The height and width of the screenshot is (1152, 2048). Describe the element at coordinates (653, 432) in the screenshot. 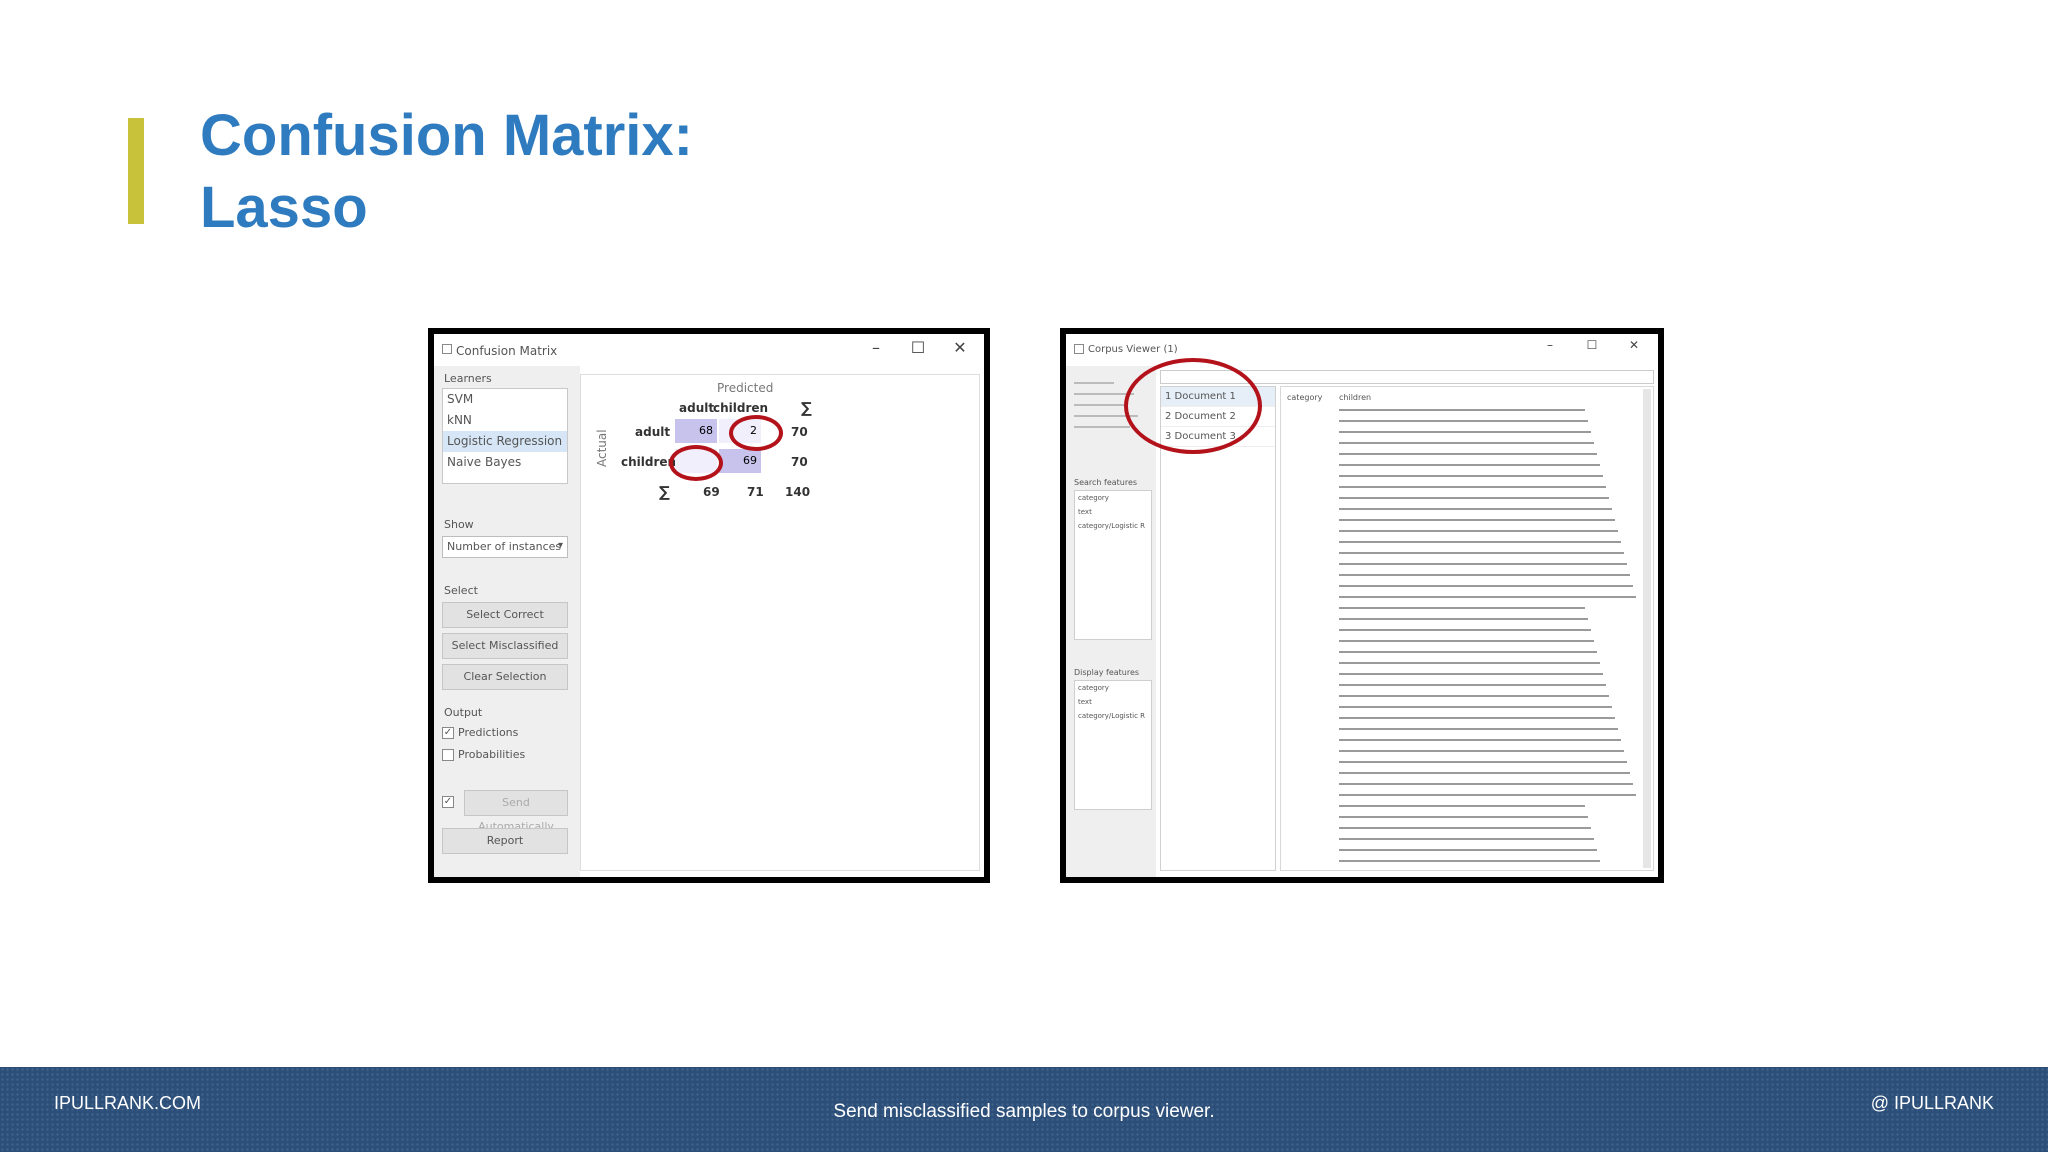

I see `row-label-adult: adult` at that location.